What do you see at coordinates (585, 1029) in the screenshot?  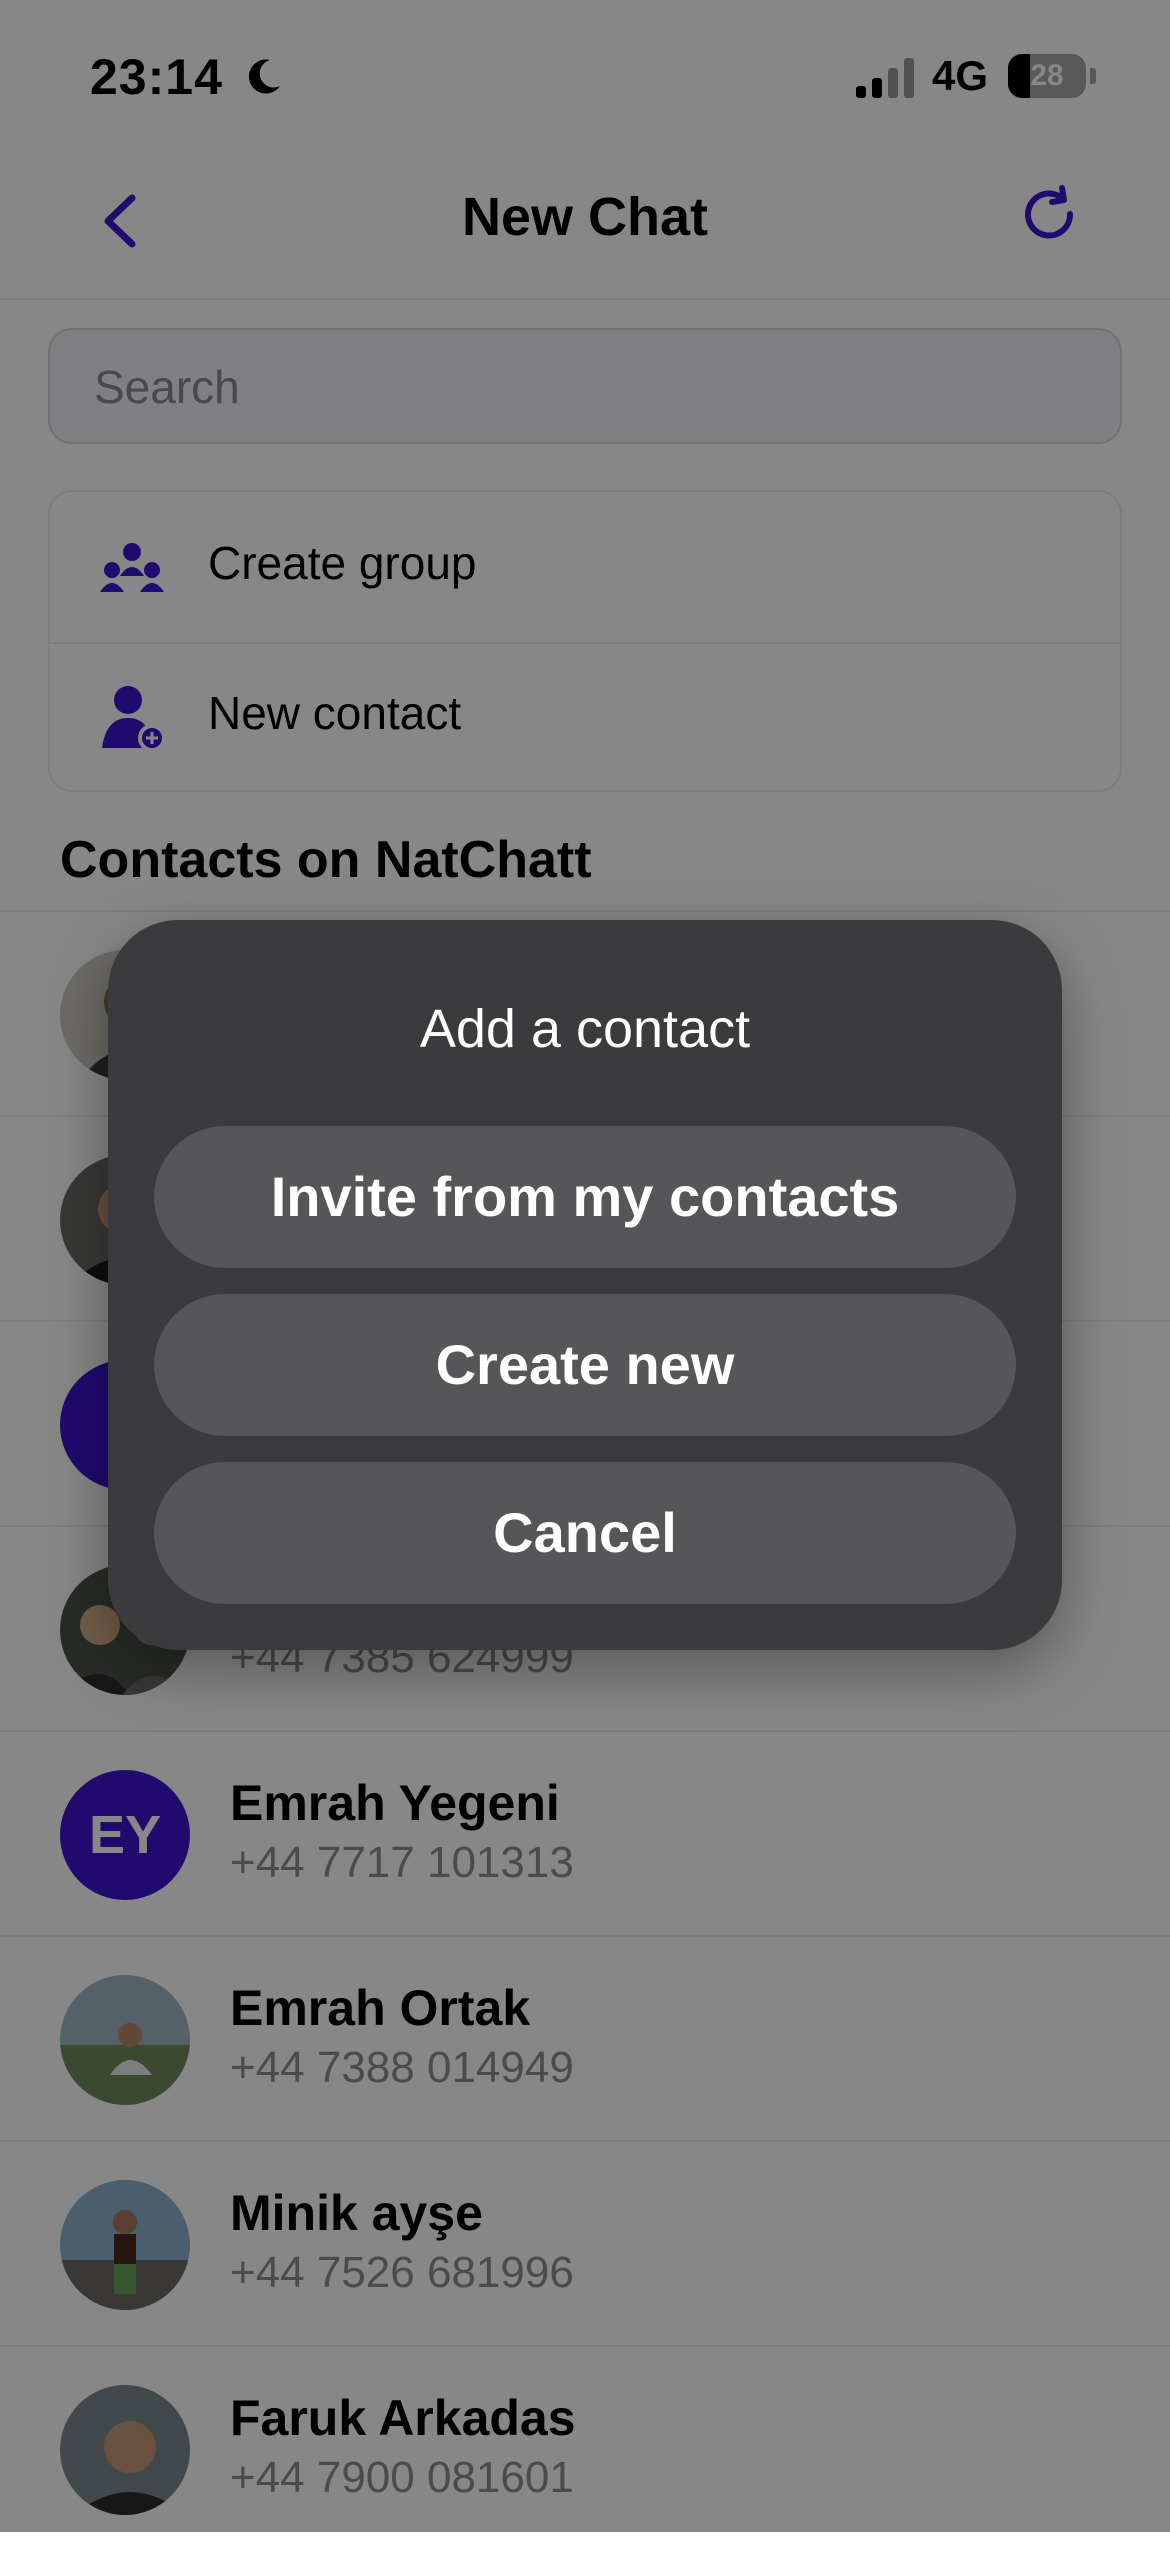 I see `dialog-title: Add a contact` at bounding box center [585, 1029].